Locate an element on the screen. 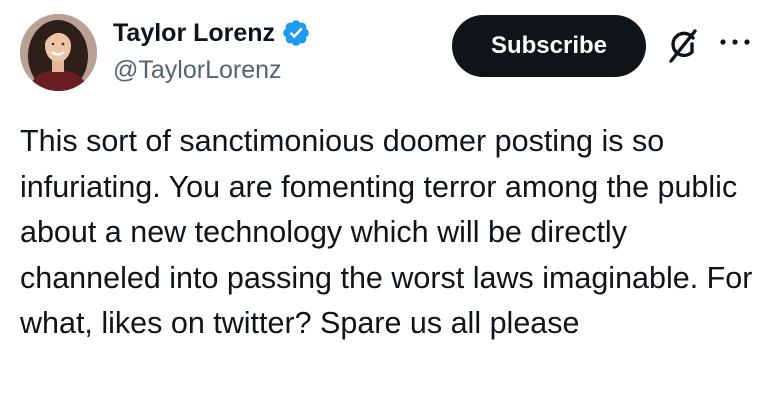 The image size is (767, 406). avatar-image is located at coordinates (58, 52).